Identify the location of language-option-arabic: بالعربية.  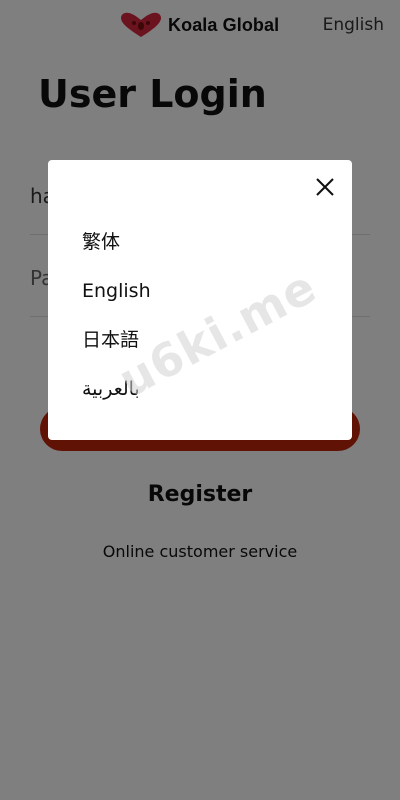
(116, 397).